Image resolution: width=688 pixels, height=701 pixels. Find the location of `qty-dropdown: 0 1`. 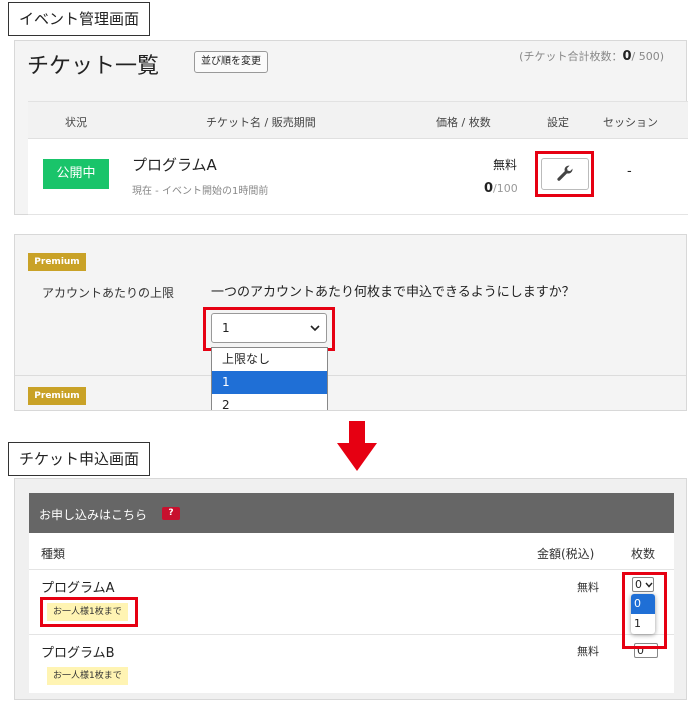

qty-dropdown: 0 1 is located at coordinates (643, 614).